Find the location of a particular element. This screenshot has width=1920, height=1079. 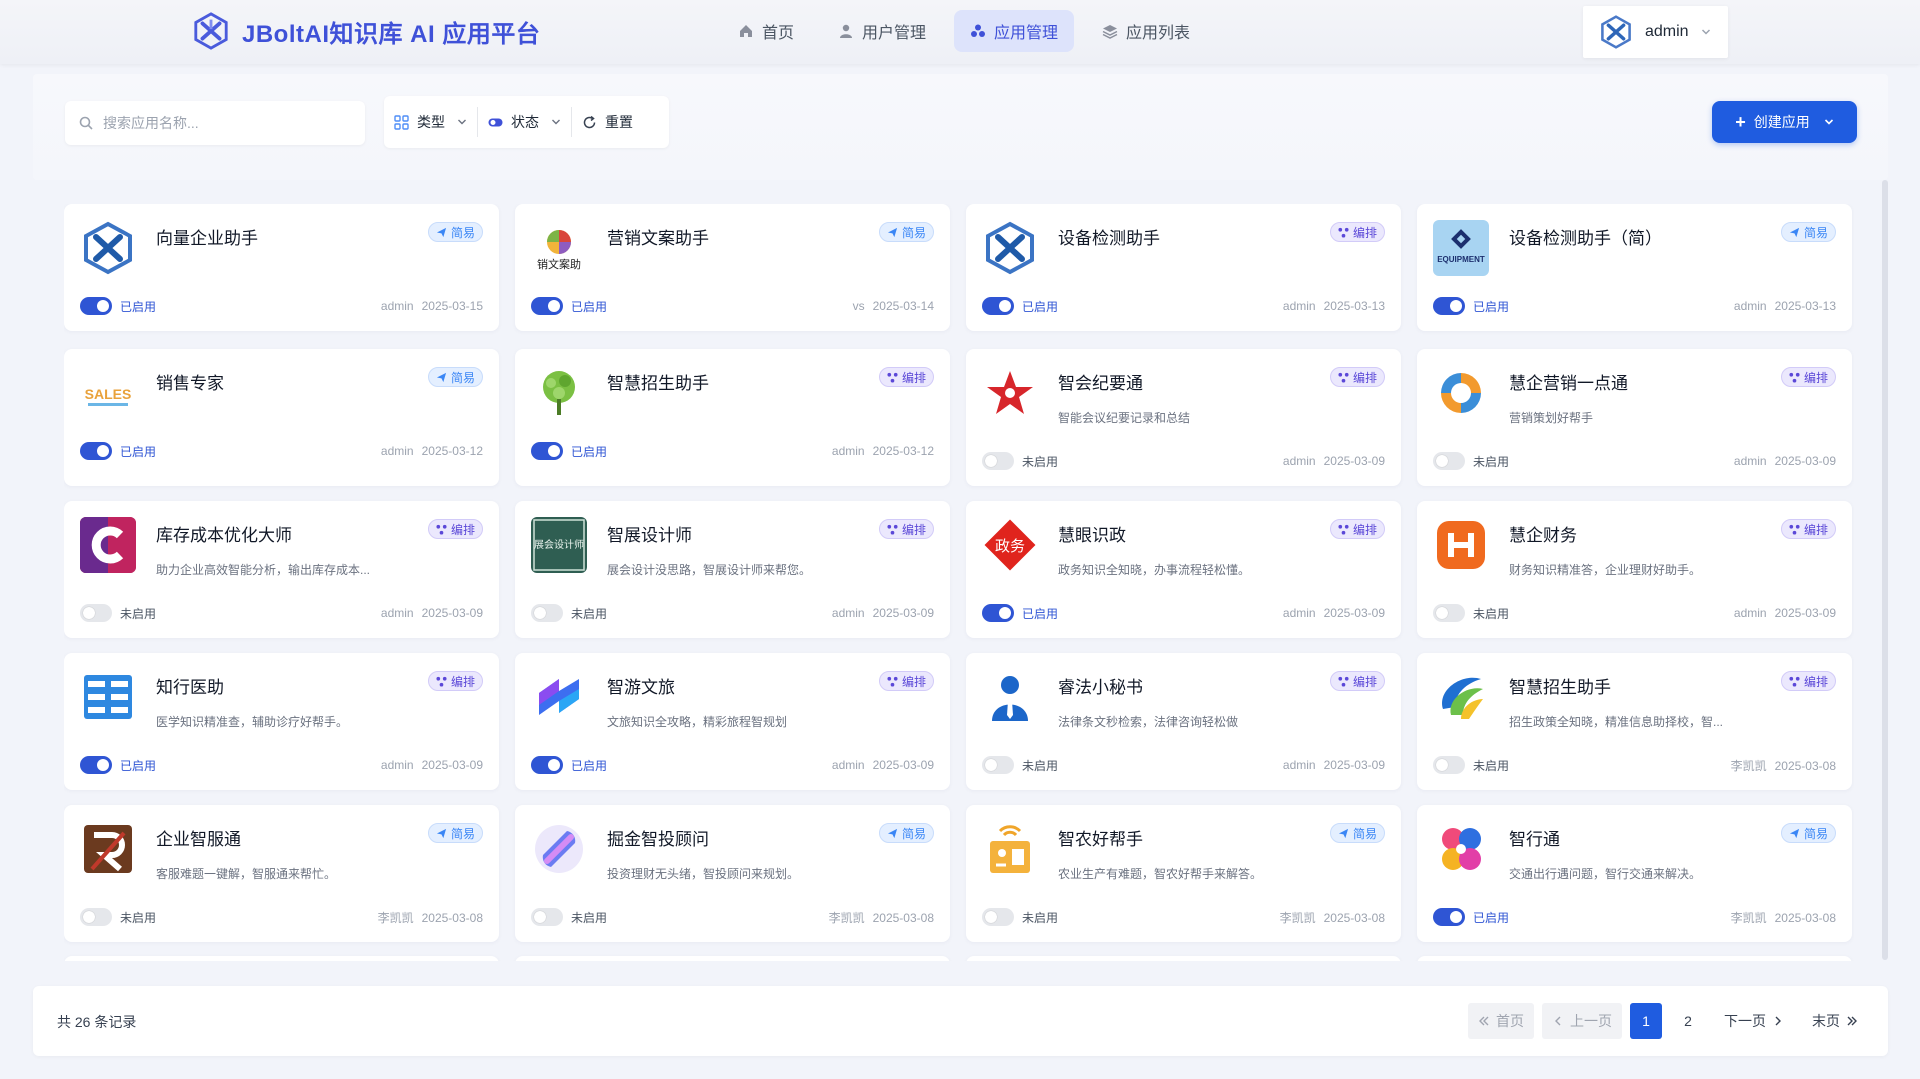

double-chevron-right-icon is located at coordinates (1852, 1021).